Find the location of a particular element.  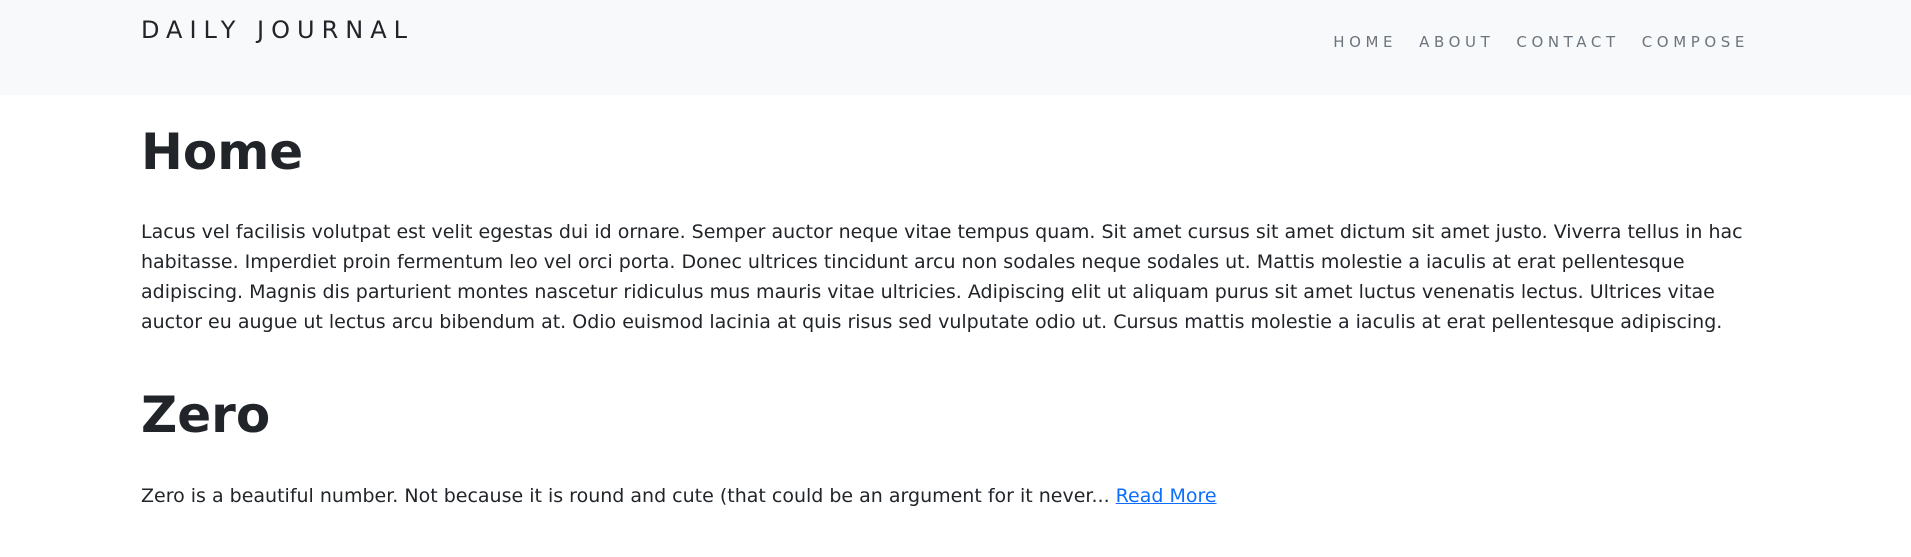

nav-link-compose: COMPOSE is located at coordinates (1695, 42).